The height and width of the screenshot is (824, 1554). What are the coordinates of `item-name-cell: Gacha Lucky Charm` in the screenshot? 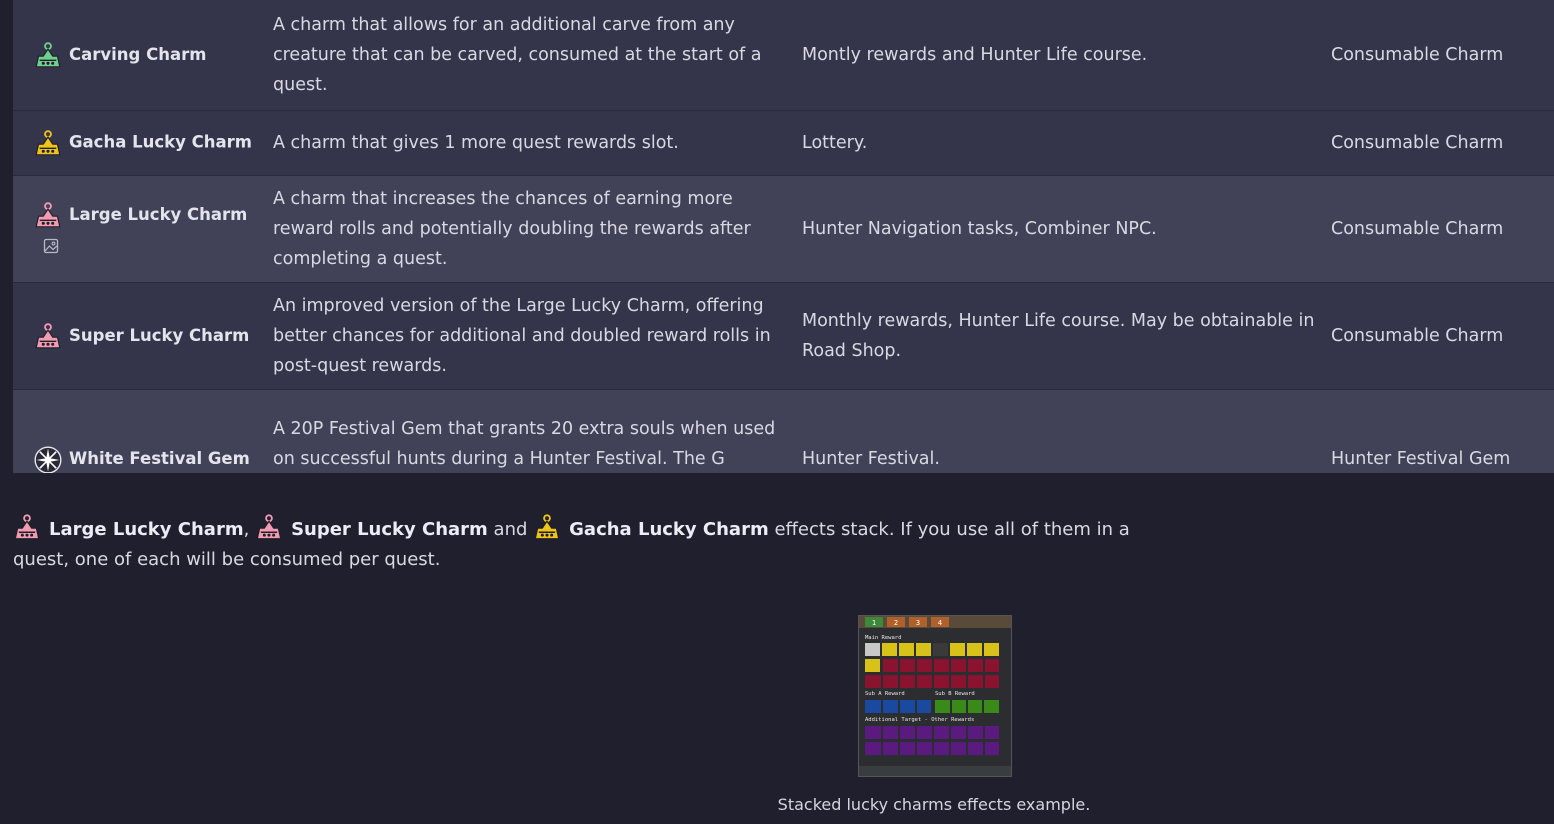 It's located at (143, 142).